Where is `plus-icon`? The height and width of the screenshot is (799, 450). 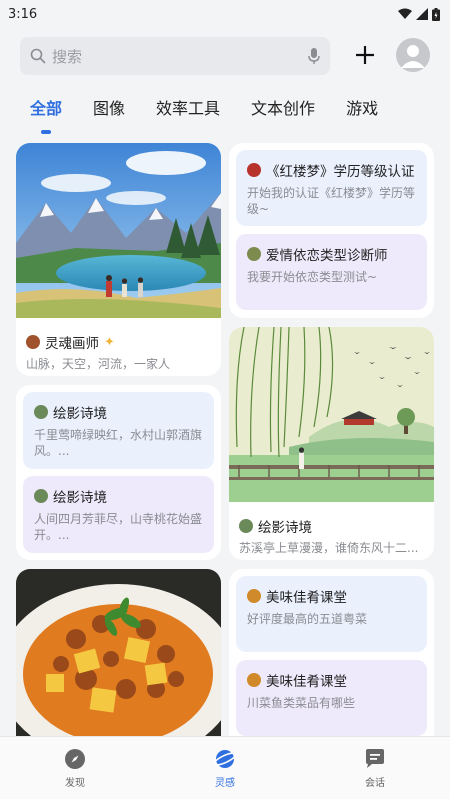
plus-icon is located at coordinates (365, 55).